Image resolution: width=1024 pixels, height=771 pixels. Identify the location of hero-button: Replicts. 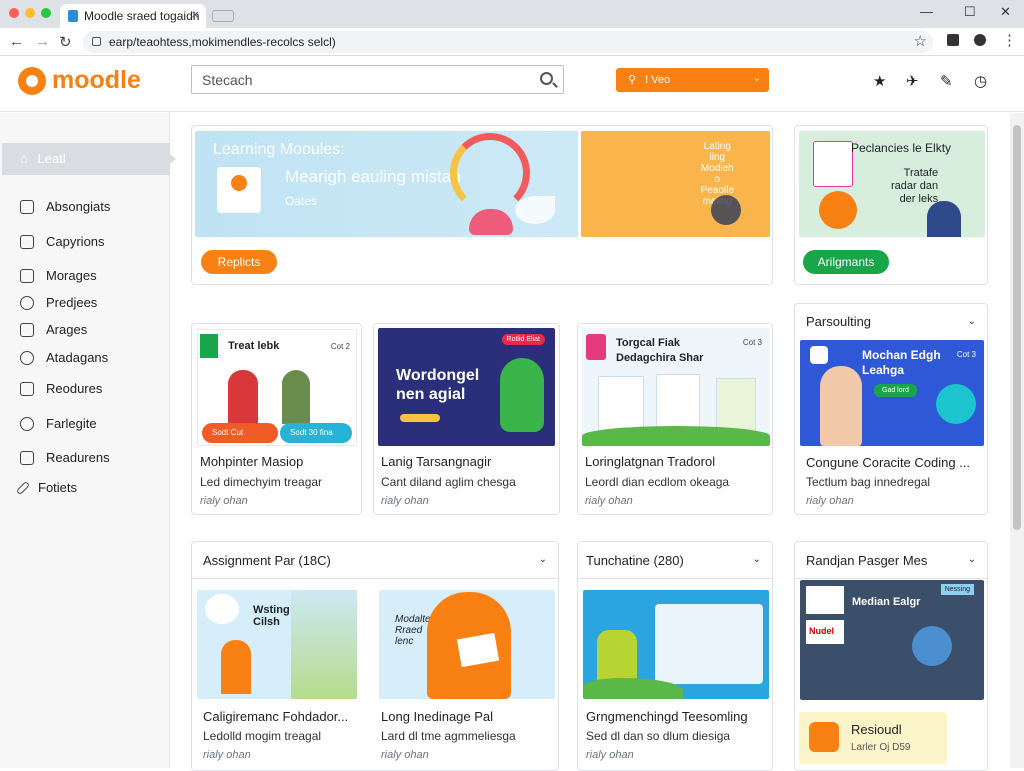
(239, 262).